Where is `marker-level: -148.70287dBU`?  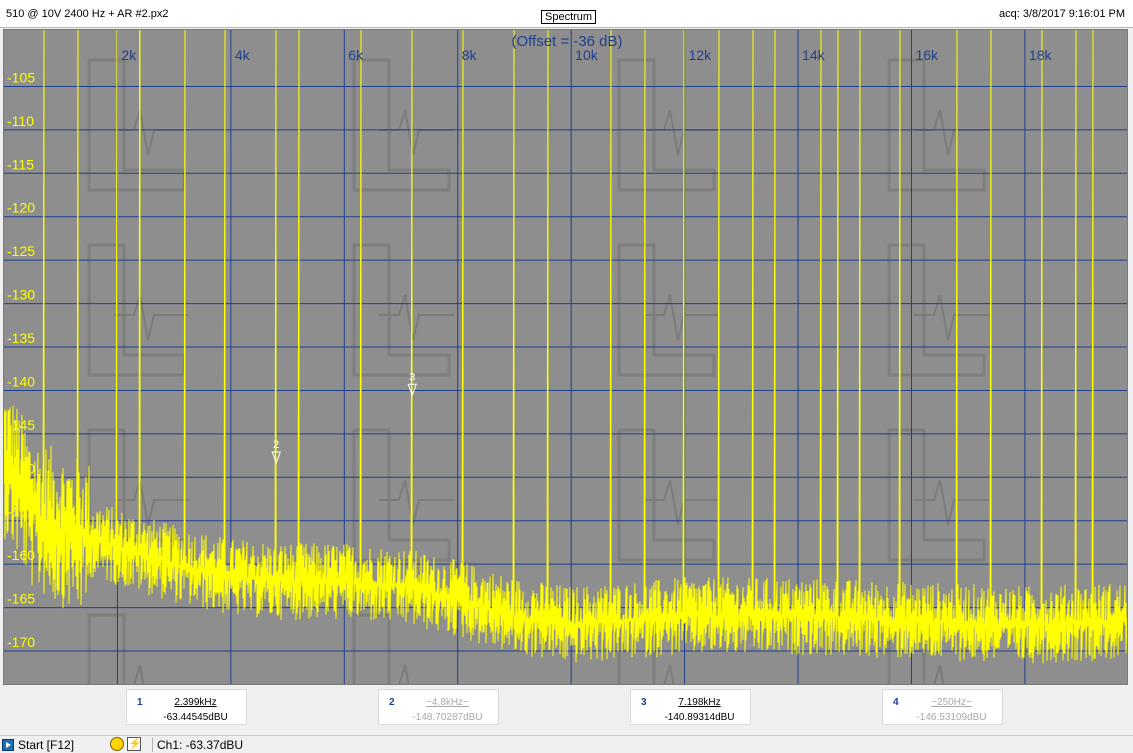
marker-level: -148.70287dBU is located at coordinates (447, 717).